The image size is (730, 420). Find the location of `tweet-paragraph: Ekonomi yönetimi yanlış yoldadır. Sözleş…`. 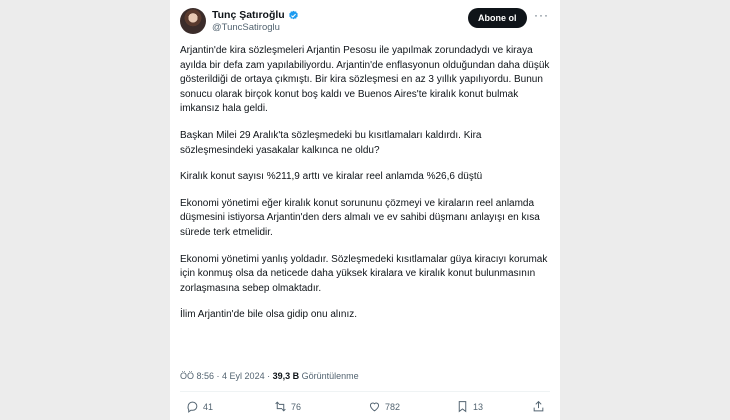

tweet-paragraph: Ekonomi yönetimi yanlış yoldadır. Sözleş… is located at coordinates (364, 273).